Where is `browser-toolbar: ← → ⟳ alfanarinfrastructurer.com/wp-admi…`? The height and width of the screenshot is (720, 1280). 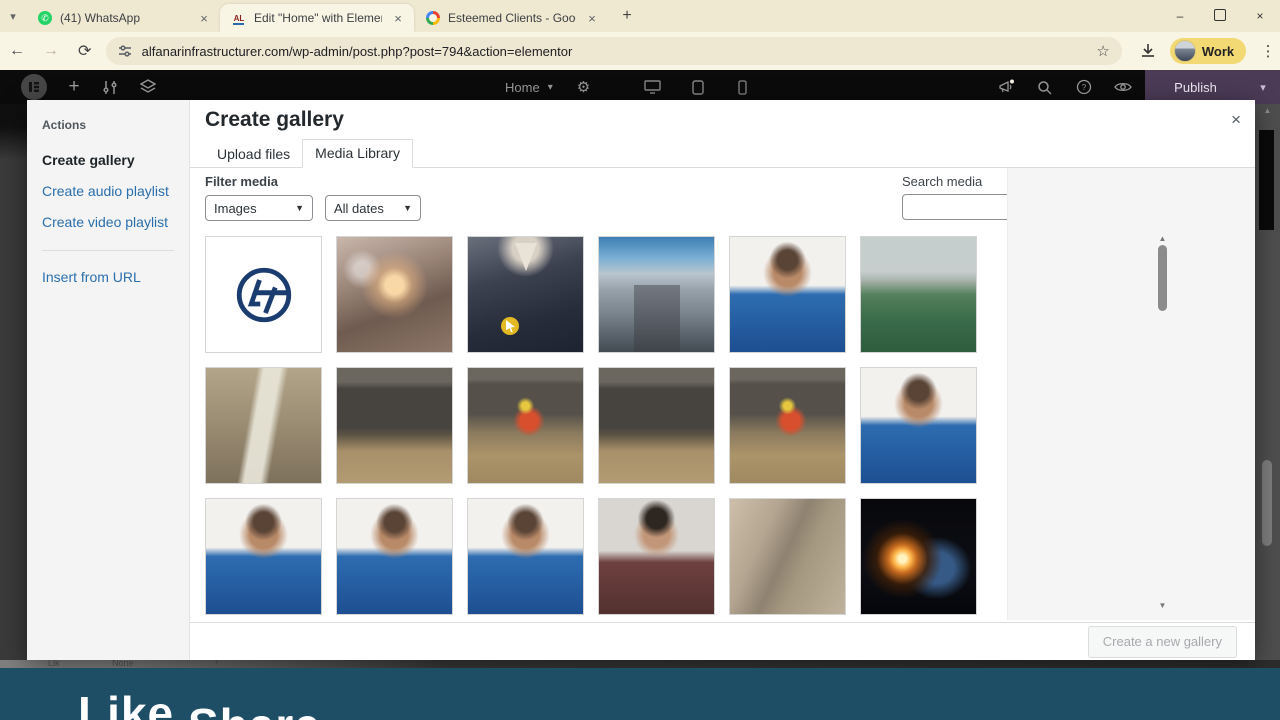
browser-toolbar: ← → ⟳ alfanarinfrastructurer.com/wp-admi… is located at coordinates (640, 51).